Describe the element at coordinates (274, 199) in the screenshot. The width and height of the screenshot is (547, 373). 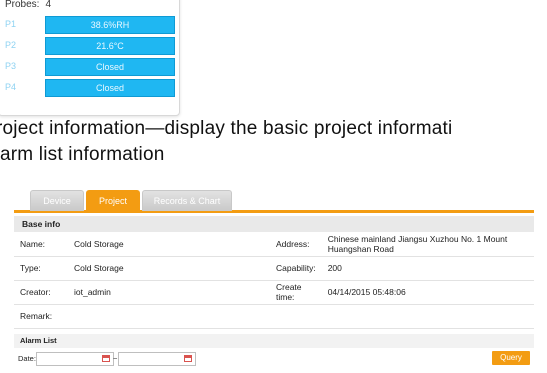
I see `tab-bar: Device Project Records & Chart` at that location.